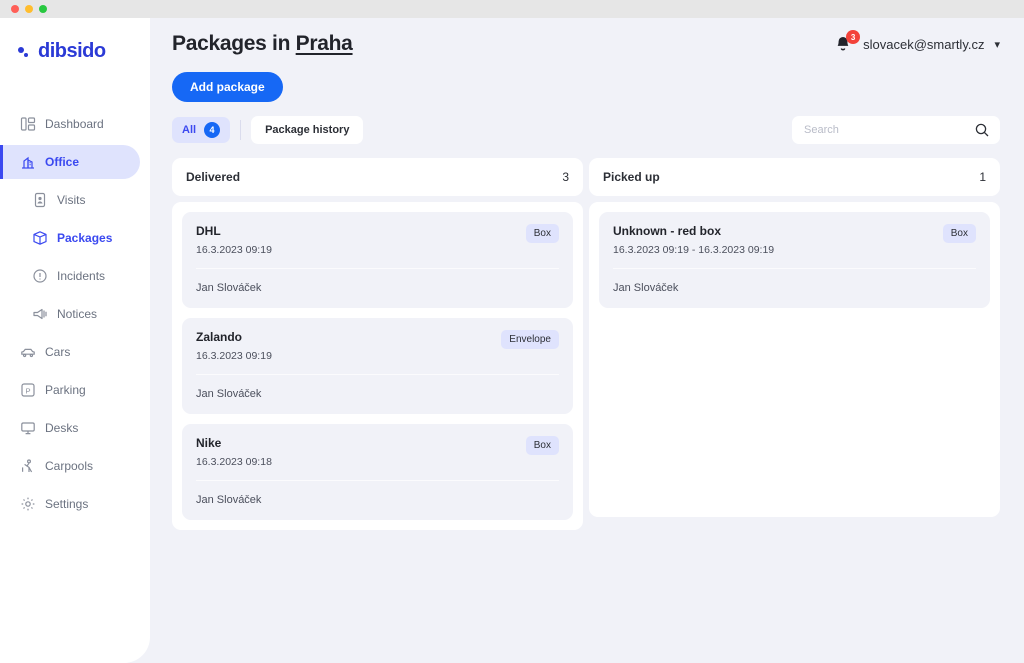  I want to click on parking-p-icon: P, so click(28, 390).